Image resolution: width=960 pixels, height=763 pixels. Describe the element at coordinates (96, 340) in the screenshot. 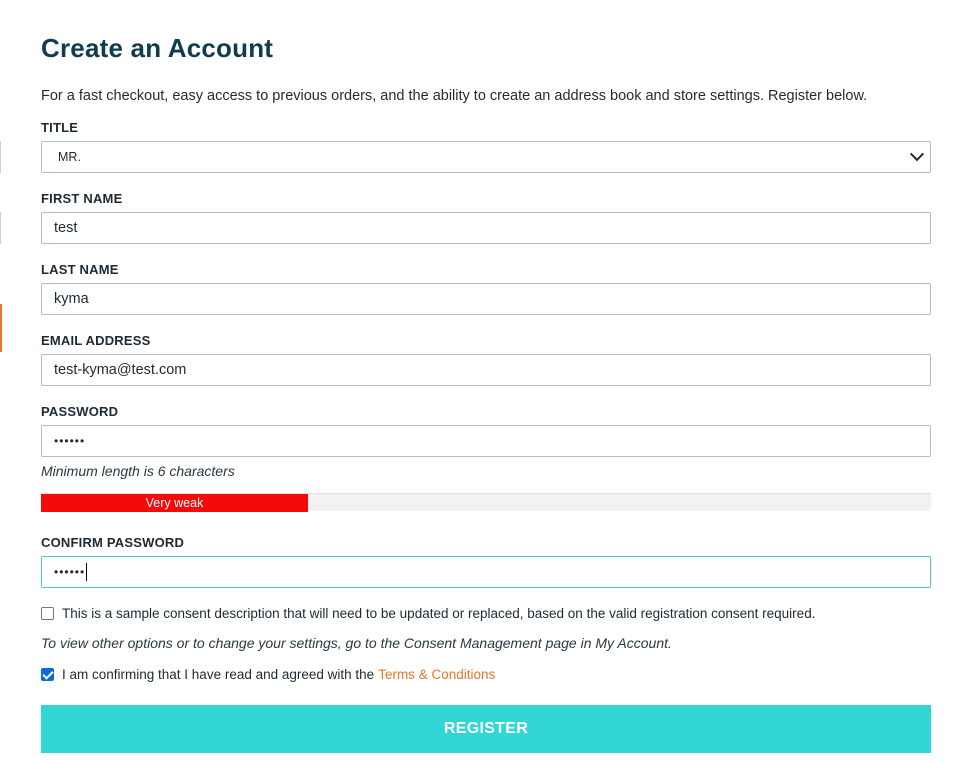

I see `email-label: EMAIL ADDRESS` at that location.